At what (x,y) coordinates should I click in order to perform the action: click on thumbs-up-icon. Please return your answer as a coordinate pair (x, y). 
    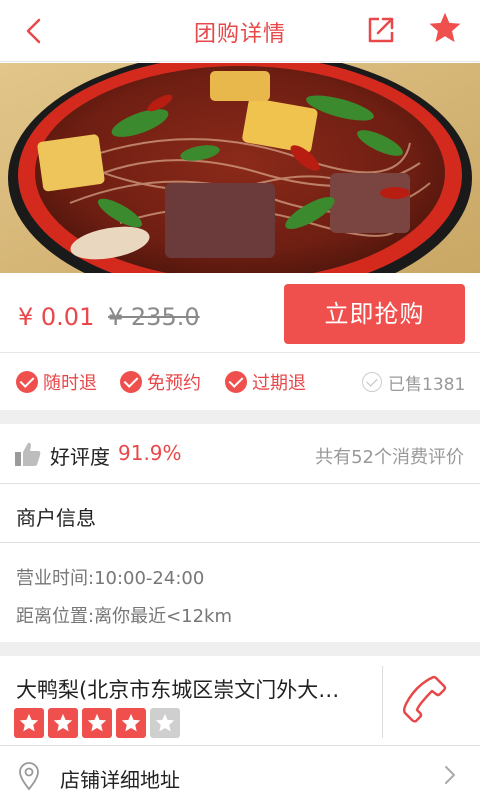
    Looking at the image, I should click on (28, 454).